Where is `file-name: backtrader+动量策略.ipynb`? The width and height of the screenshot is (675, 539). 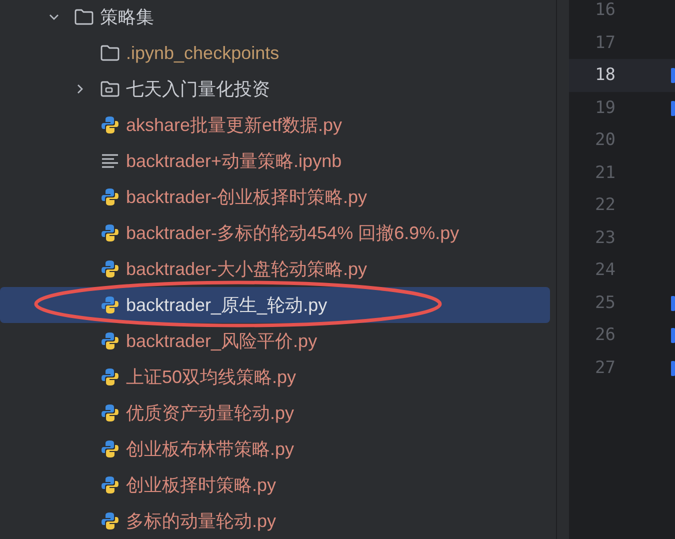 file-name: backtrader+动量策略.ipynb is located at coordinates (234, 161).